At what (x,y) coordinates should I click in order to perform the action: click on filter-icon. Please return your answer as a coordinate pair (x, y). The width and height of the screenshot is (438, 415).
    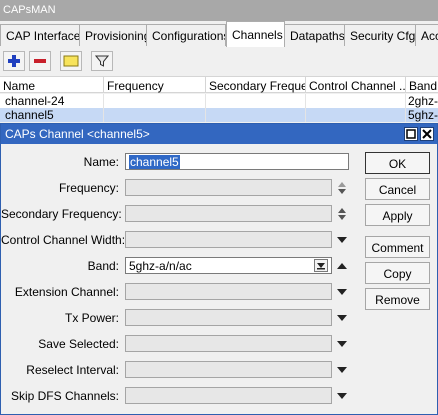
    Looking at the image, I should click on (102, 61).